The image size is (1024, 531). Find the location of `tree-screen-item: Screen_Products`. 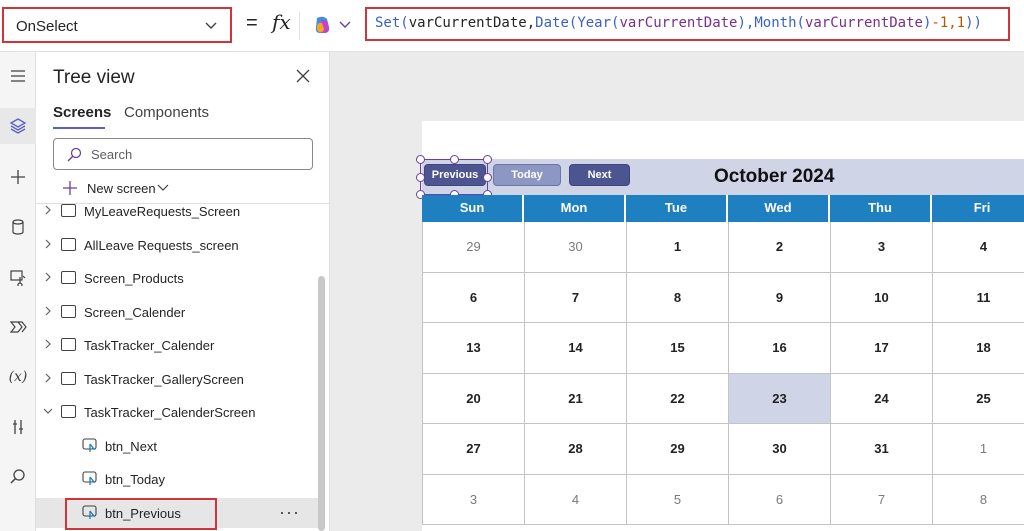

tree-screen-item: Screen_Products is located at coordinates (177, 278).